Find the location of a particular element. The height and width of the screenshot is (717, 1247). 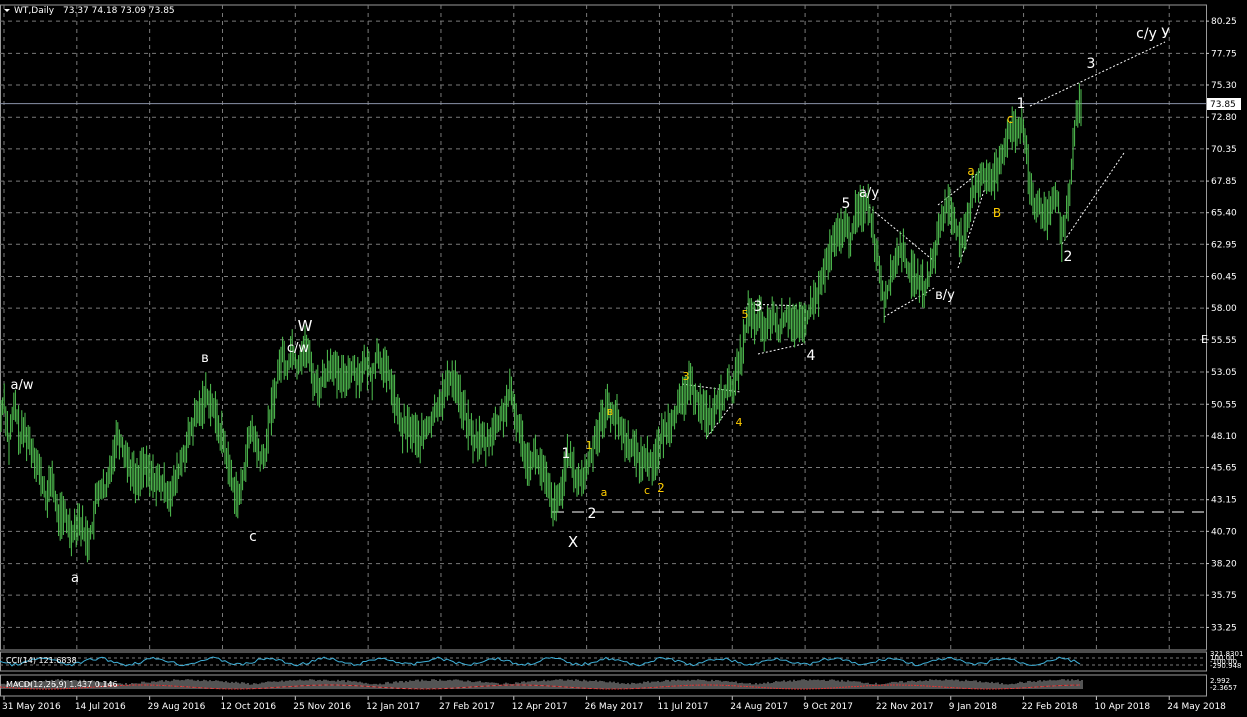

wave-label: X is located at coordinates (573, 542).